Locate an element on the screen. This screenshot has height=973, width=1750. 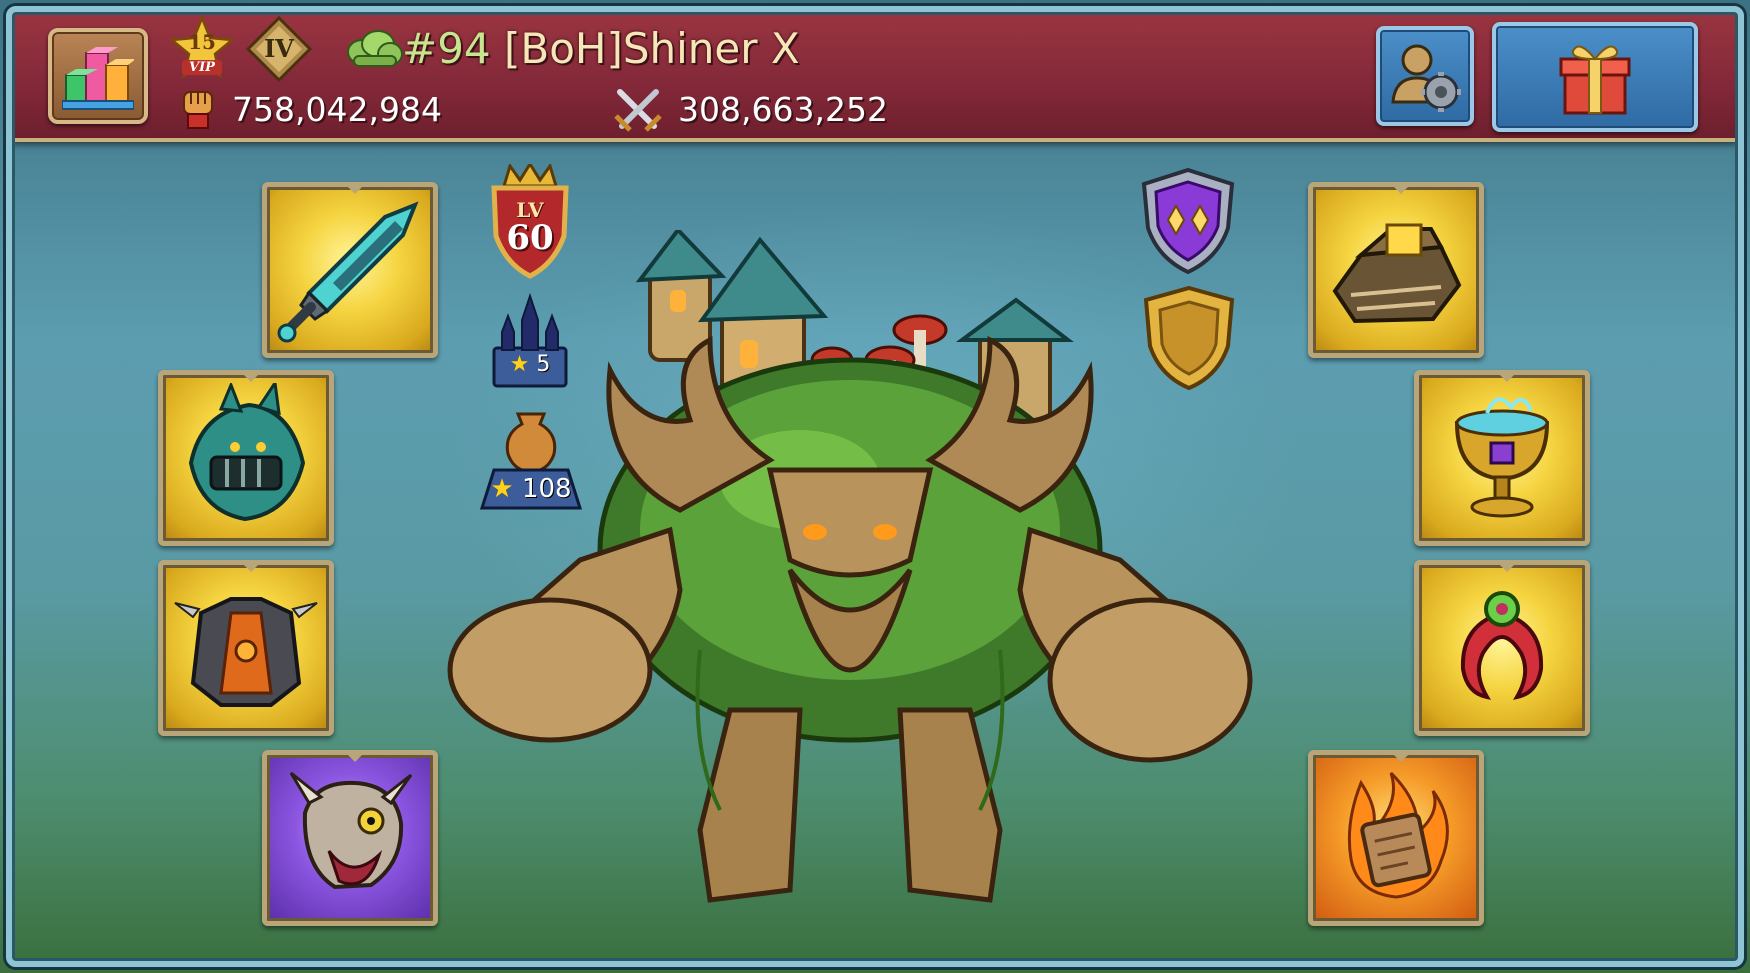
tier-badge: IV is located at coordinates (279, 49).